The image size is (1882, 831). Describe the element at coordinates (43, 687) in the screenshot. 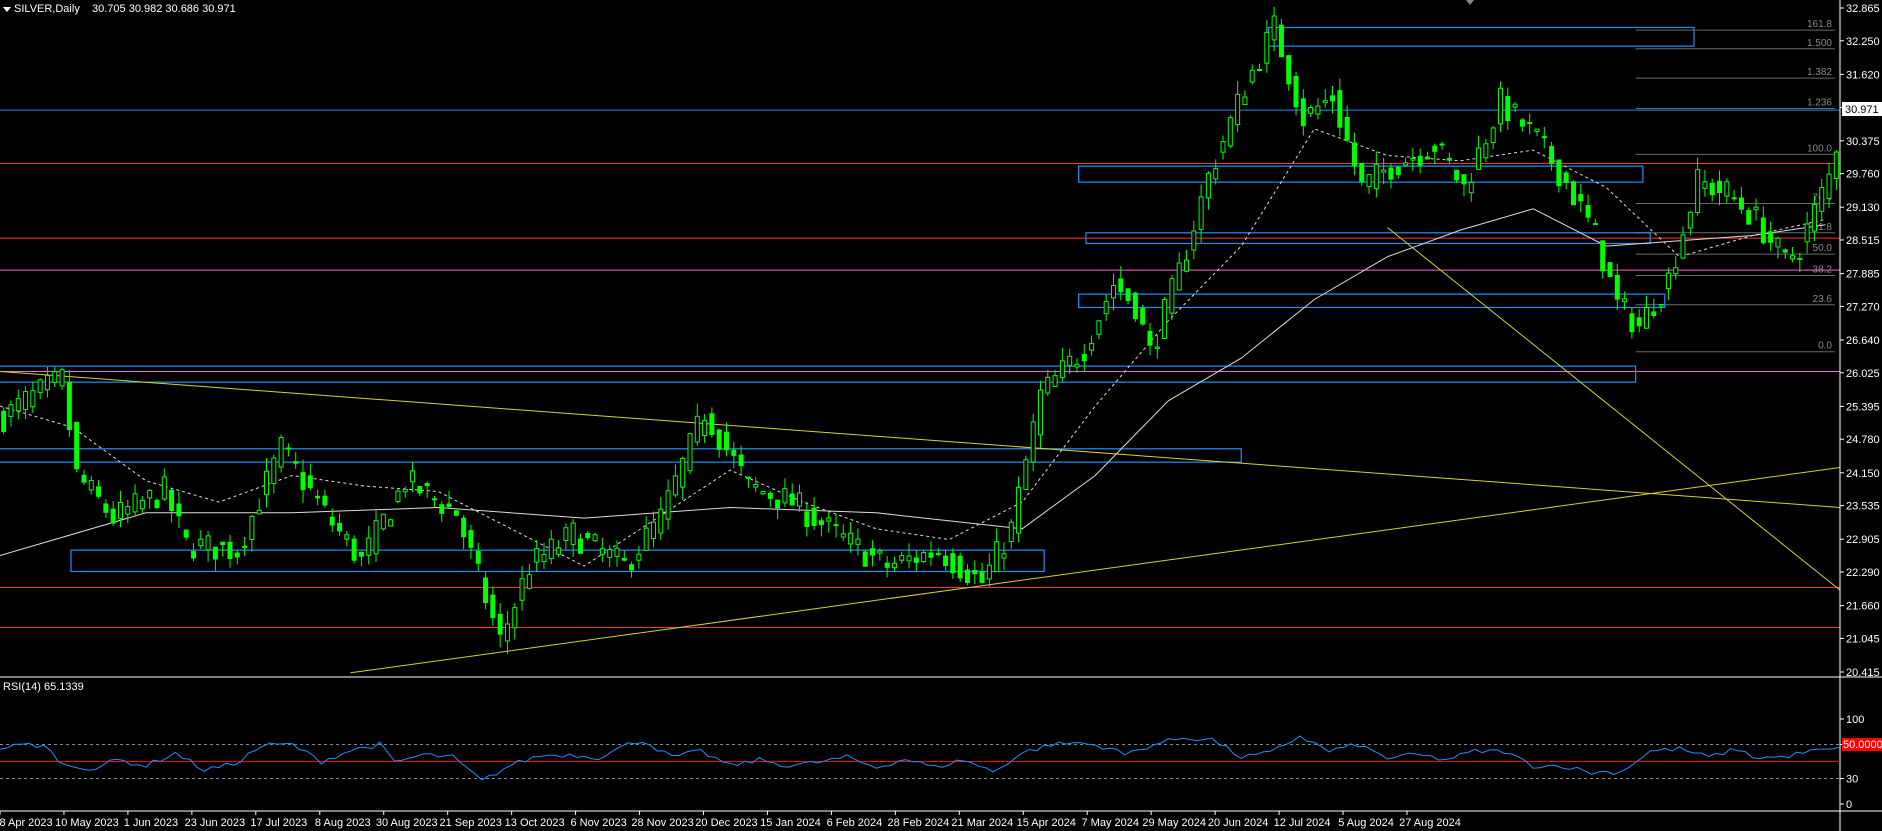

I see `rsi-label: RSI(14) 65.1339` at that location.